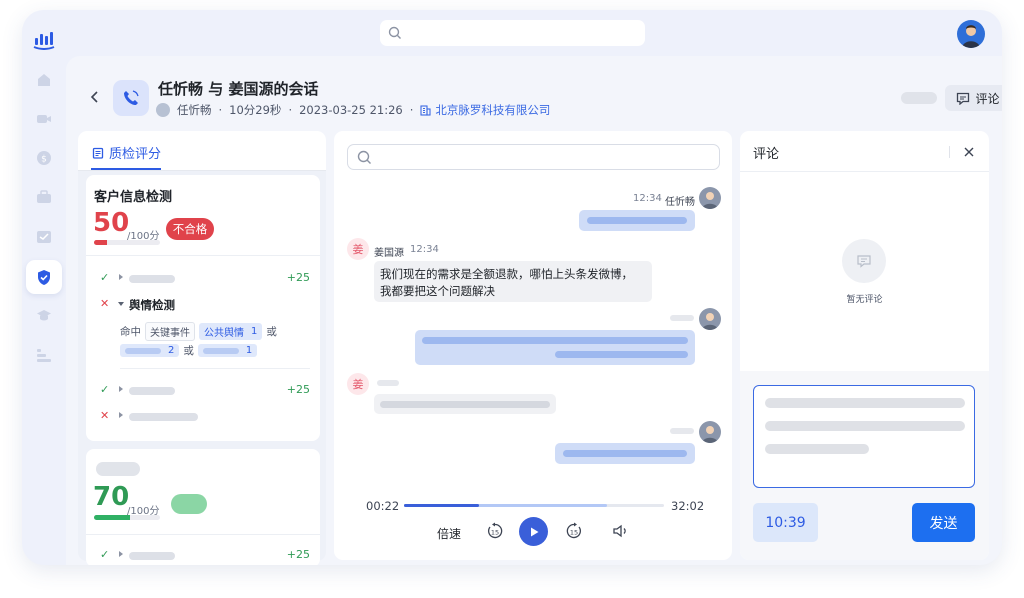 This screenshot has height=598, width=1024. I want to click on qc-tabbar: 质检评分, so click(202, 151).